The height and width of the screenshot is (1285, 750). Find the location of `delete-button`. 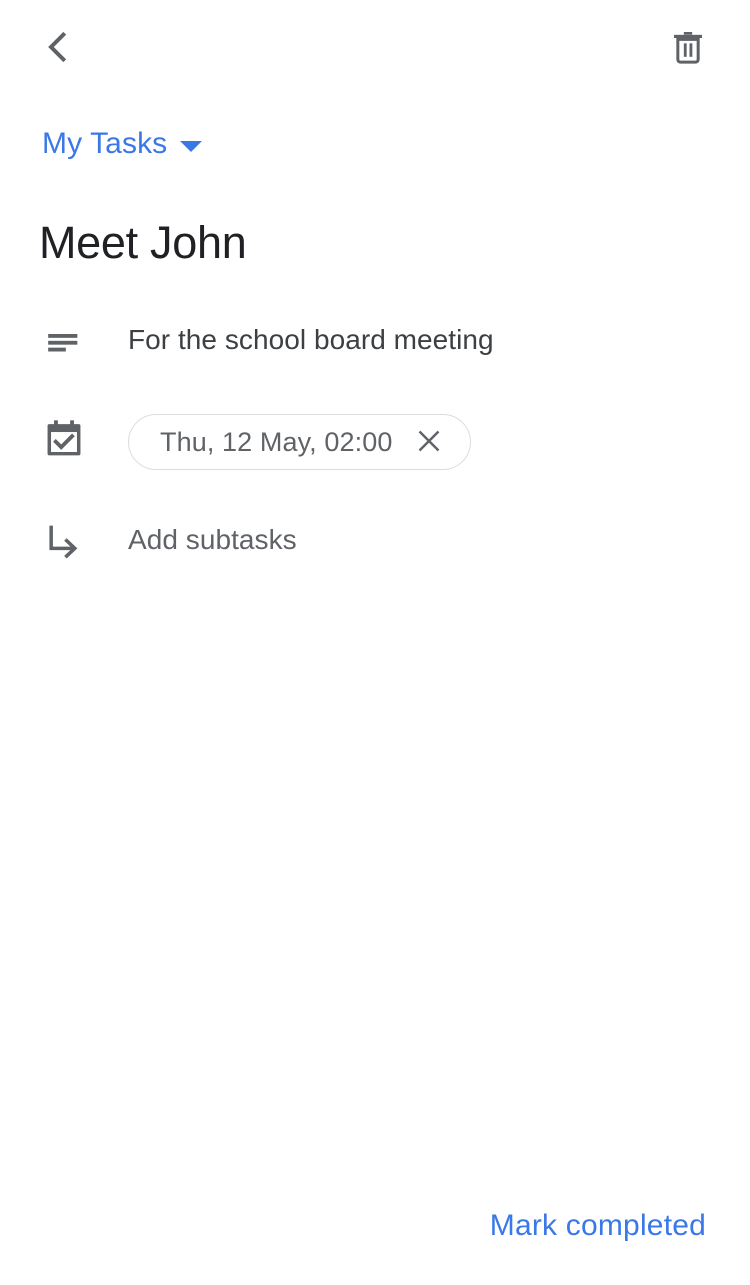

delete-button is located at coordinates (688, 48).